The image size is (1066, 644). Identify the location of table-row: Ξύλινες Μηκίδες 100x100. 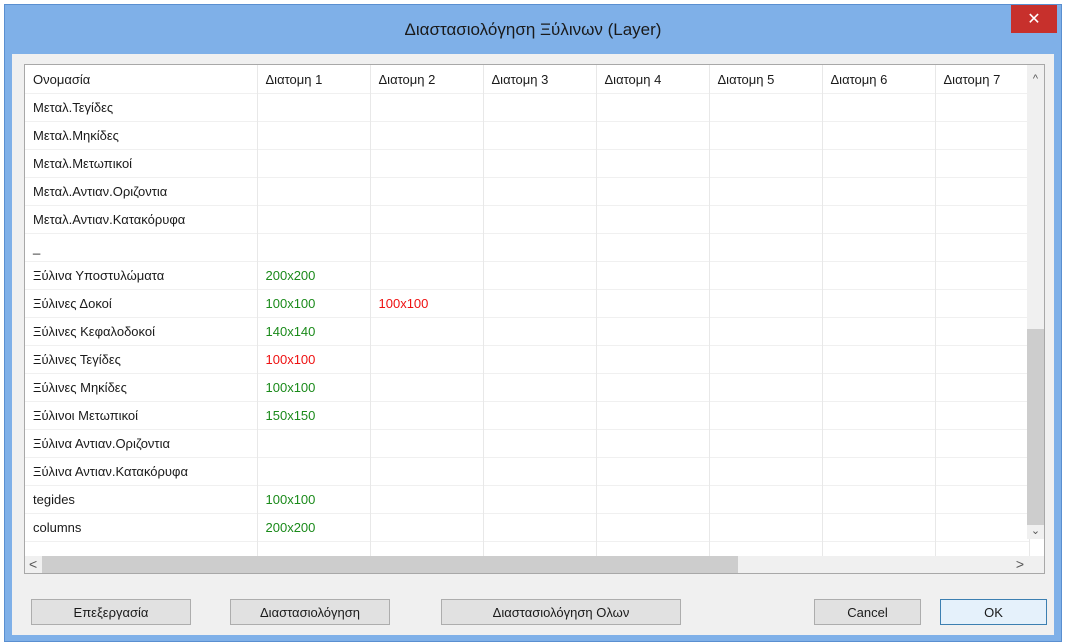
(527, 387).